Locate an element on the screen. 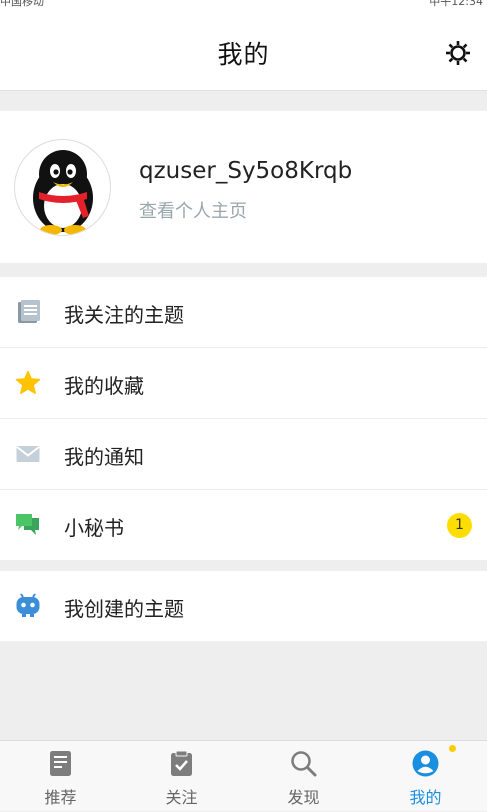 Image resolution: width=487 pixels, height=812 pixels. menu-item-favorites: 我的收藏 is located at coordinates (243, 383).